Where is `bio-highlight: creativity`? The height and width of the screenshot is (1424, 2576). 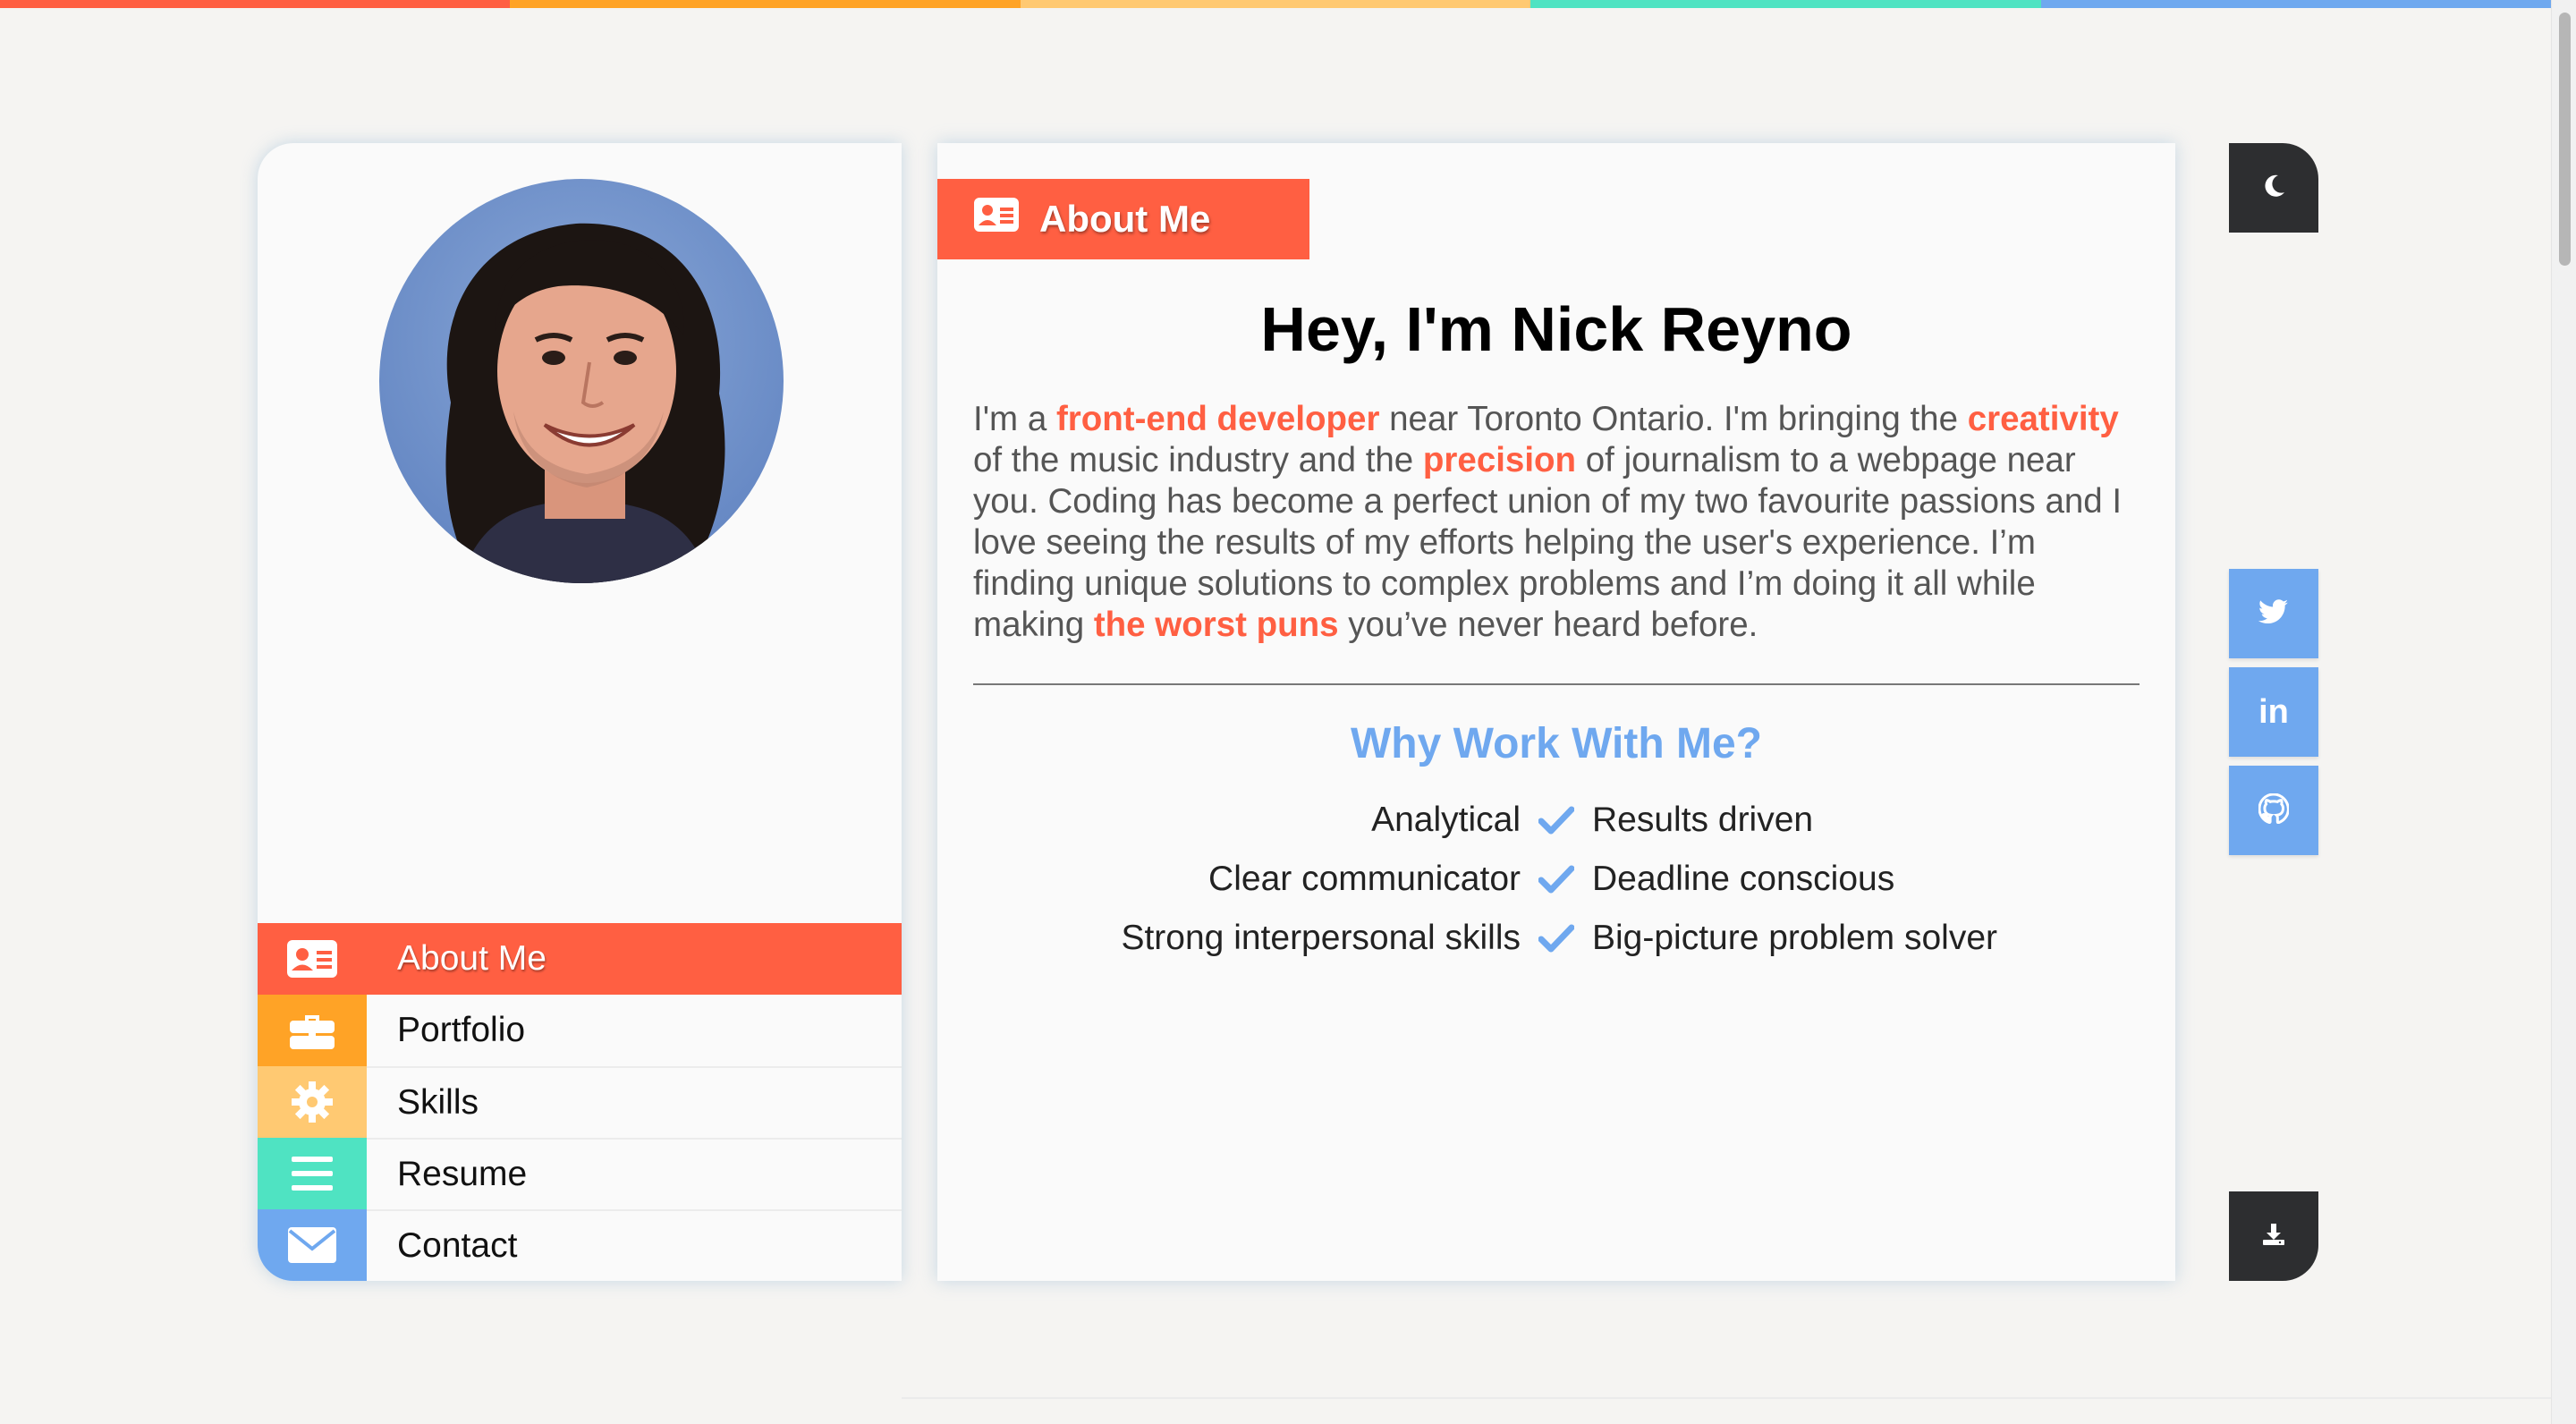 bio-highlight: creativity is located at coordinates (2043, 419).